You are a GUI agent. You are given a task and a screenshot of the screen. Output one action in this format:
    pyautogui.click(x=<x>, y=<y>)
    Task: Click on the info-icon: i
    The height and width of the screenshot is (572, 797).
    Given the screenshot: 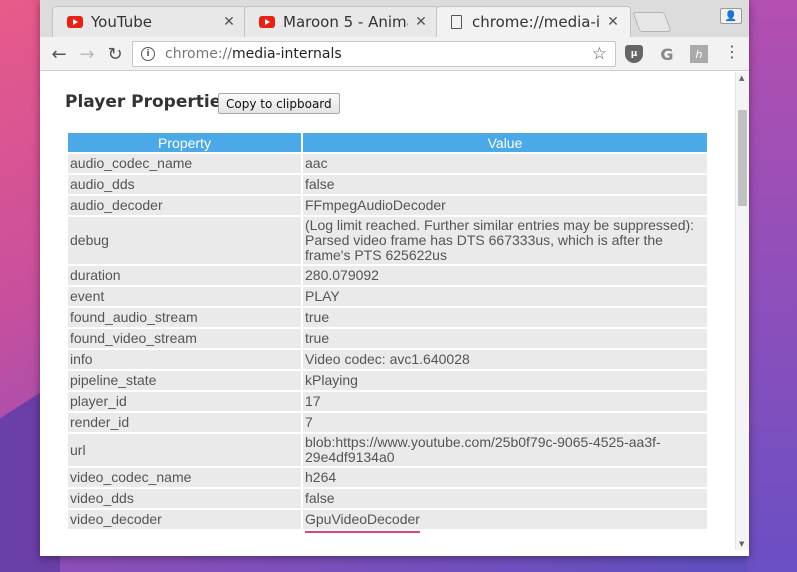 What is the action you would take?
    pyautogui.click(x=148, y=54)
    